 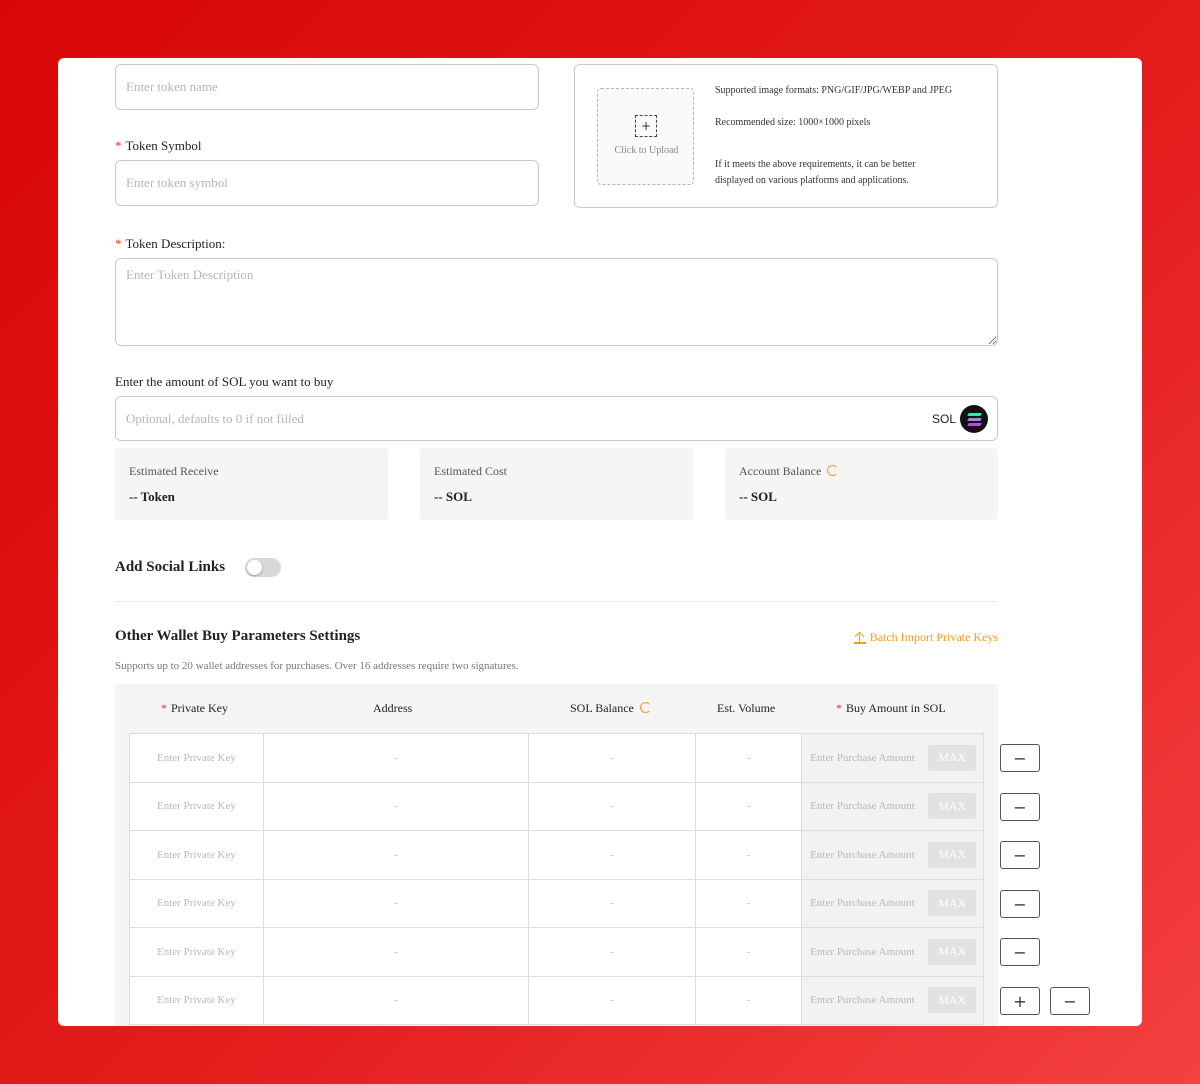 I want to click on token-name-input, so click(x=327, y=87).